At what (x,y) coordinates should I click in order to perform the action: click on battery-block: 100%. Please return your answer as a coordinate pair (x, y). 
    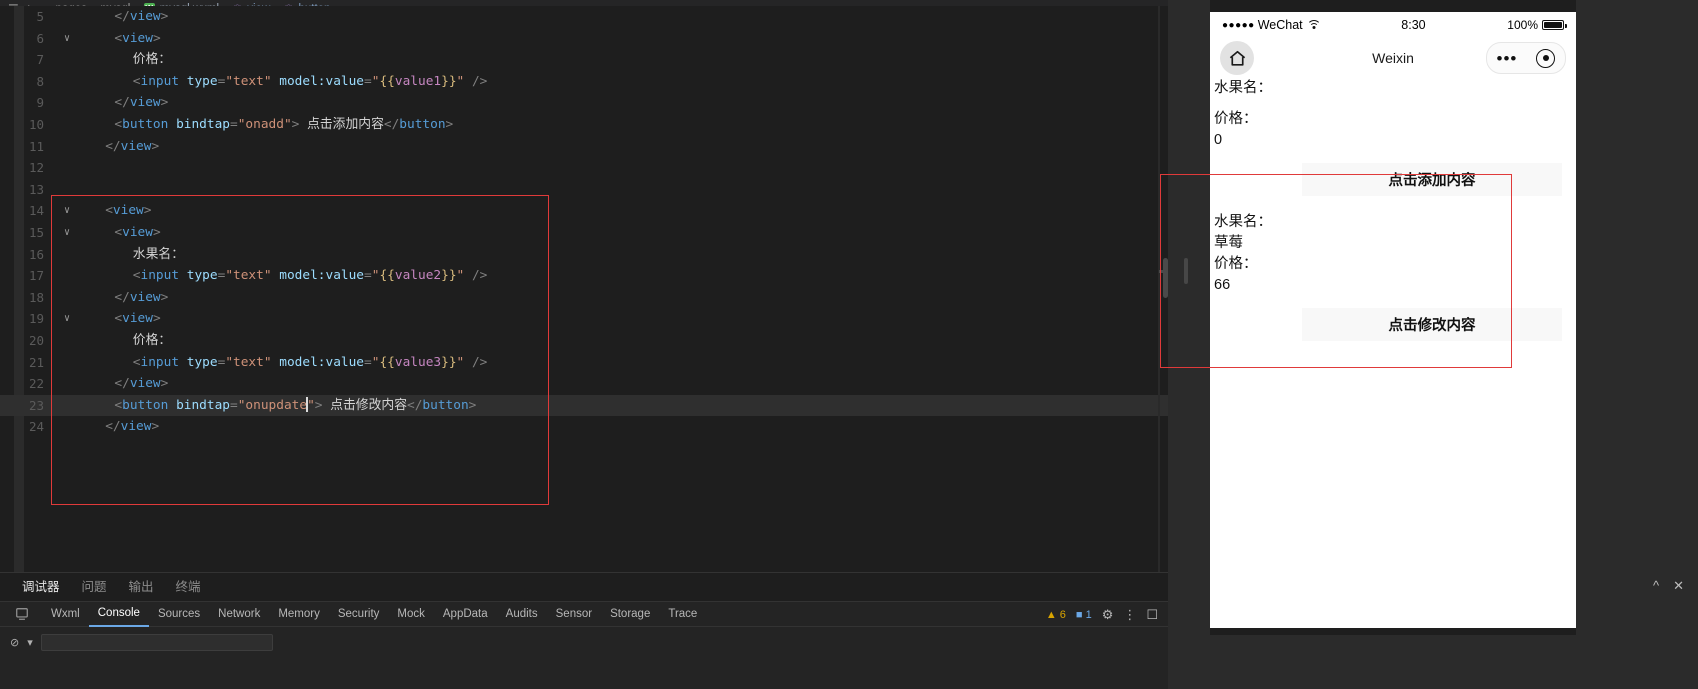
    Looking at the image, I should click on (1537, 25).